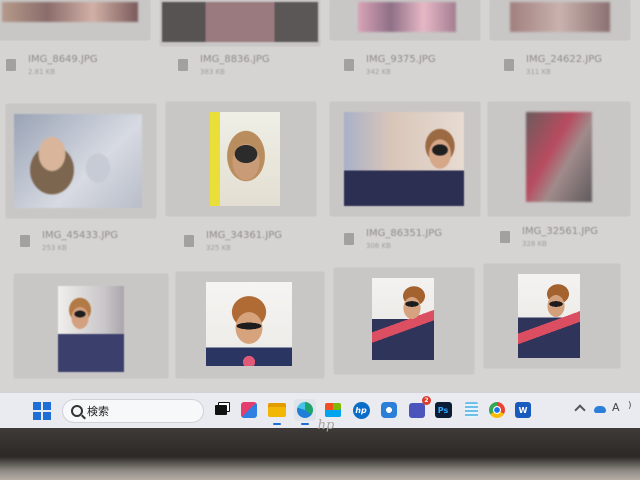 This screenshot has width=640, height=480. I want to click on file-caption: IMG_8649.JPG 2.81 KB, so click(77, 69).